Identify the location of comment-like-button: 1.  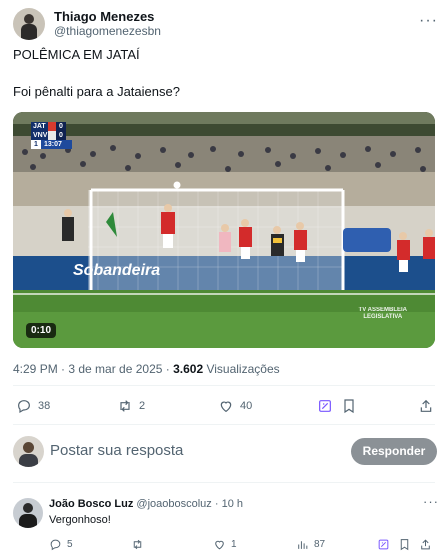
(225, 544).